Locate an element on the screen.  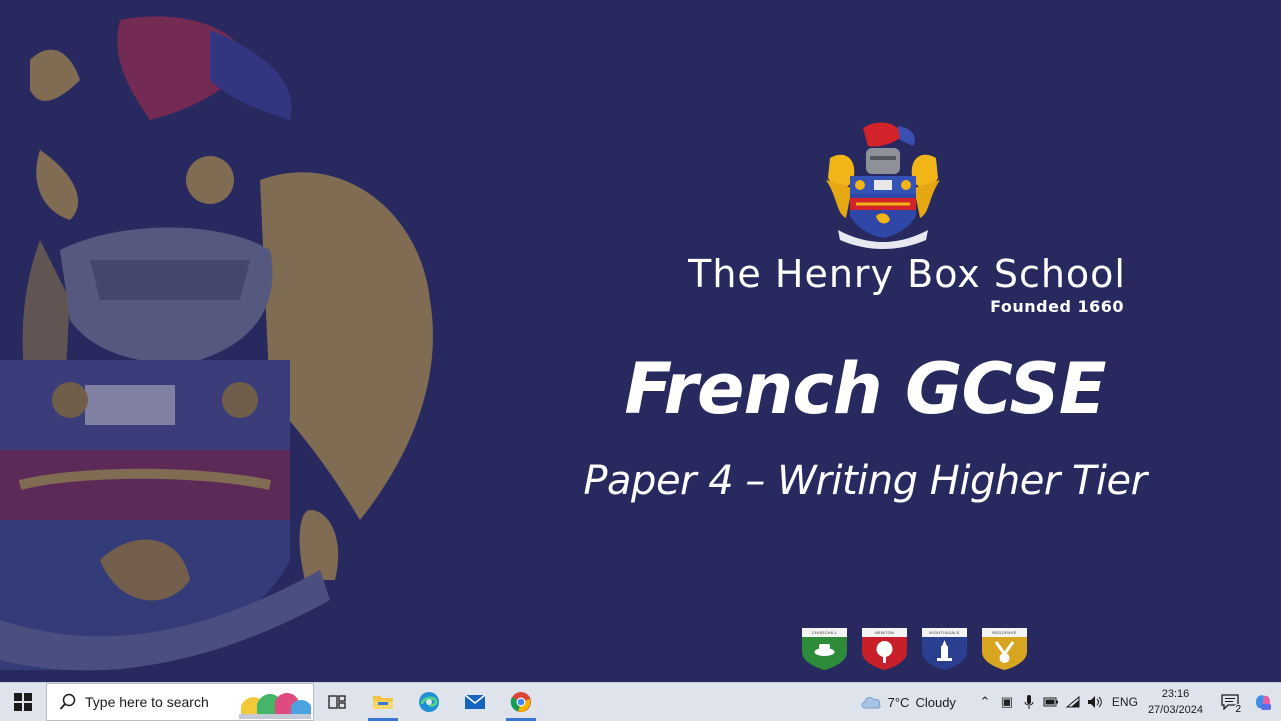
house-shield-redgrave: REDGRAVE is located at coordinates (1004, 649).